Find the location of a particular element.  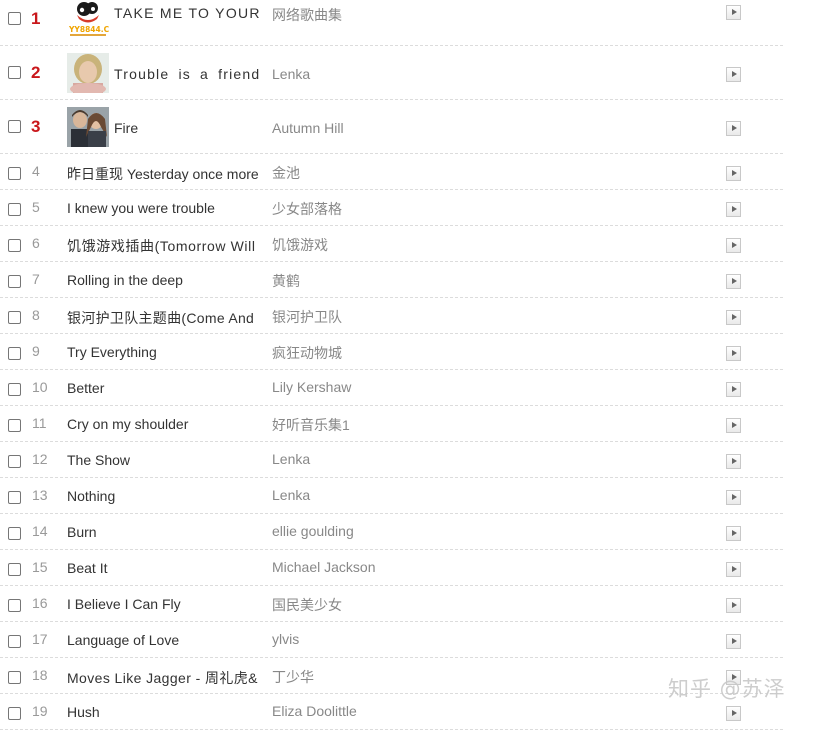

song-title: 银河护卫队主题曲(Come And is located at coordinates (165, 318).